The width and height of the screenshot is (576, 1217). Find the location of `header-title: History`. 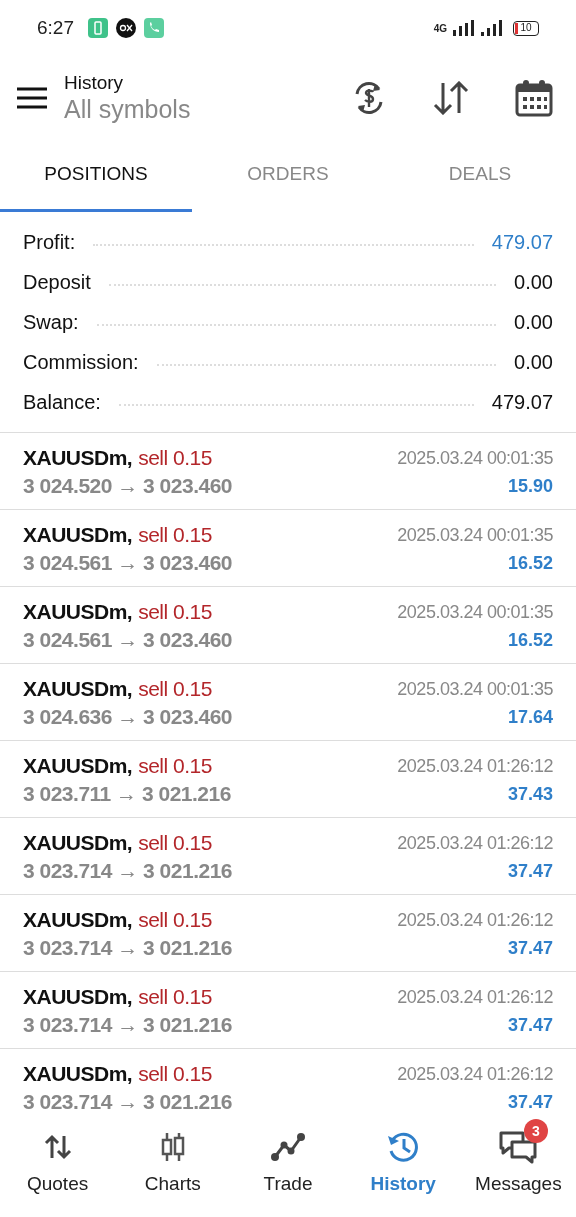

header-title: History is located at coordinates (94, 82).